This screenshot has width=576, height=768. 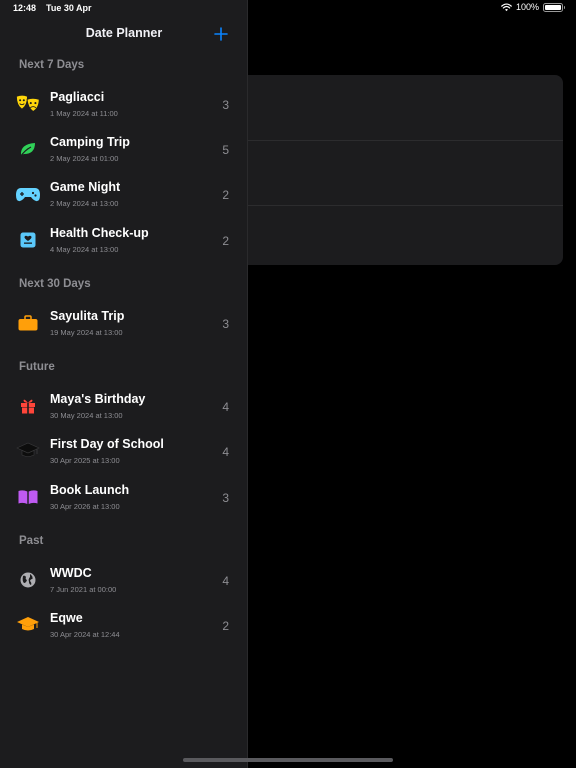 I want to click on event-title: WWDC, so click(x=71, y=573).